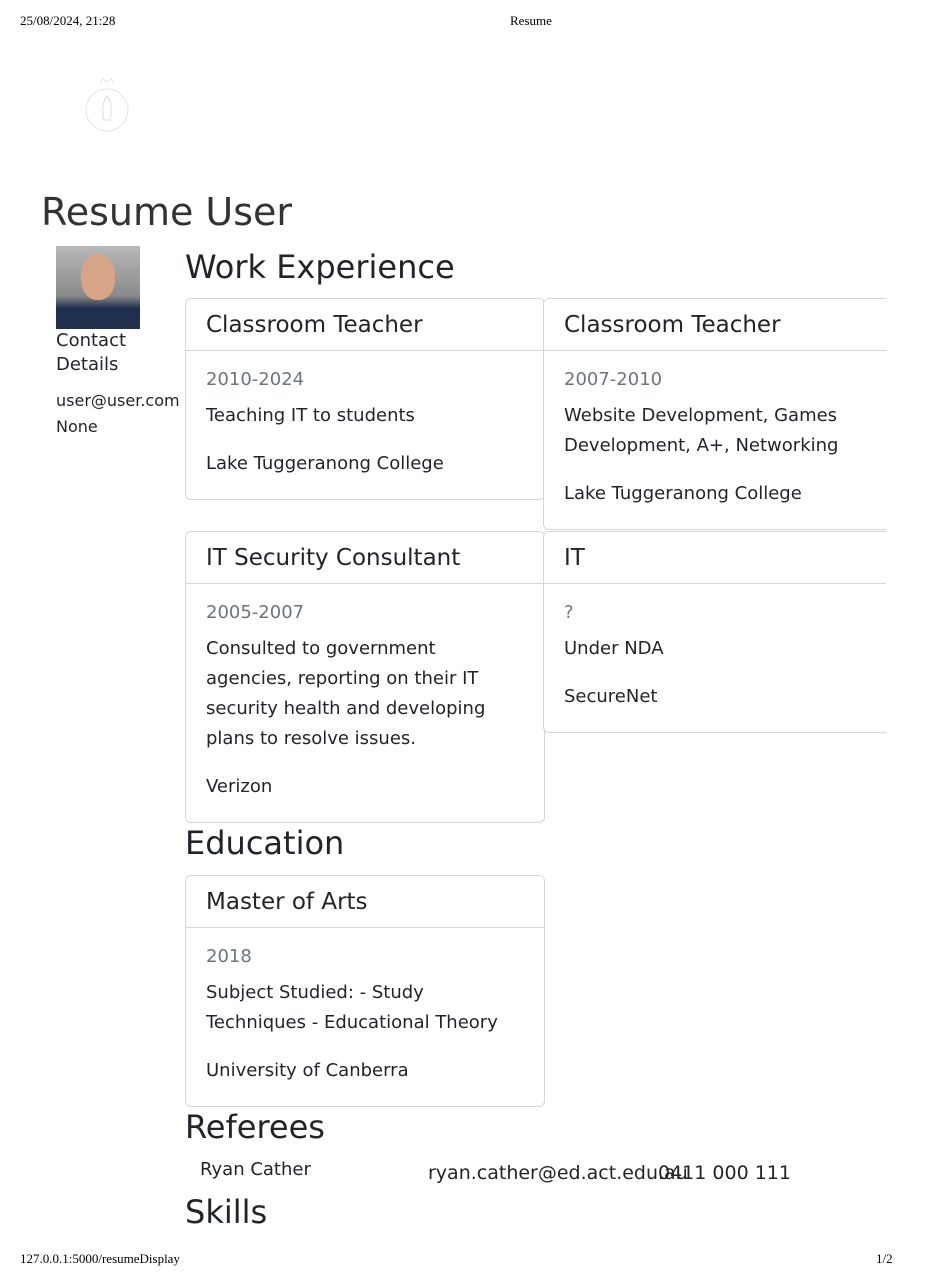  Describe the element at coordinates (239, 786) in the screenshot. I see `work-company: Verizon` at that location.